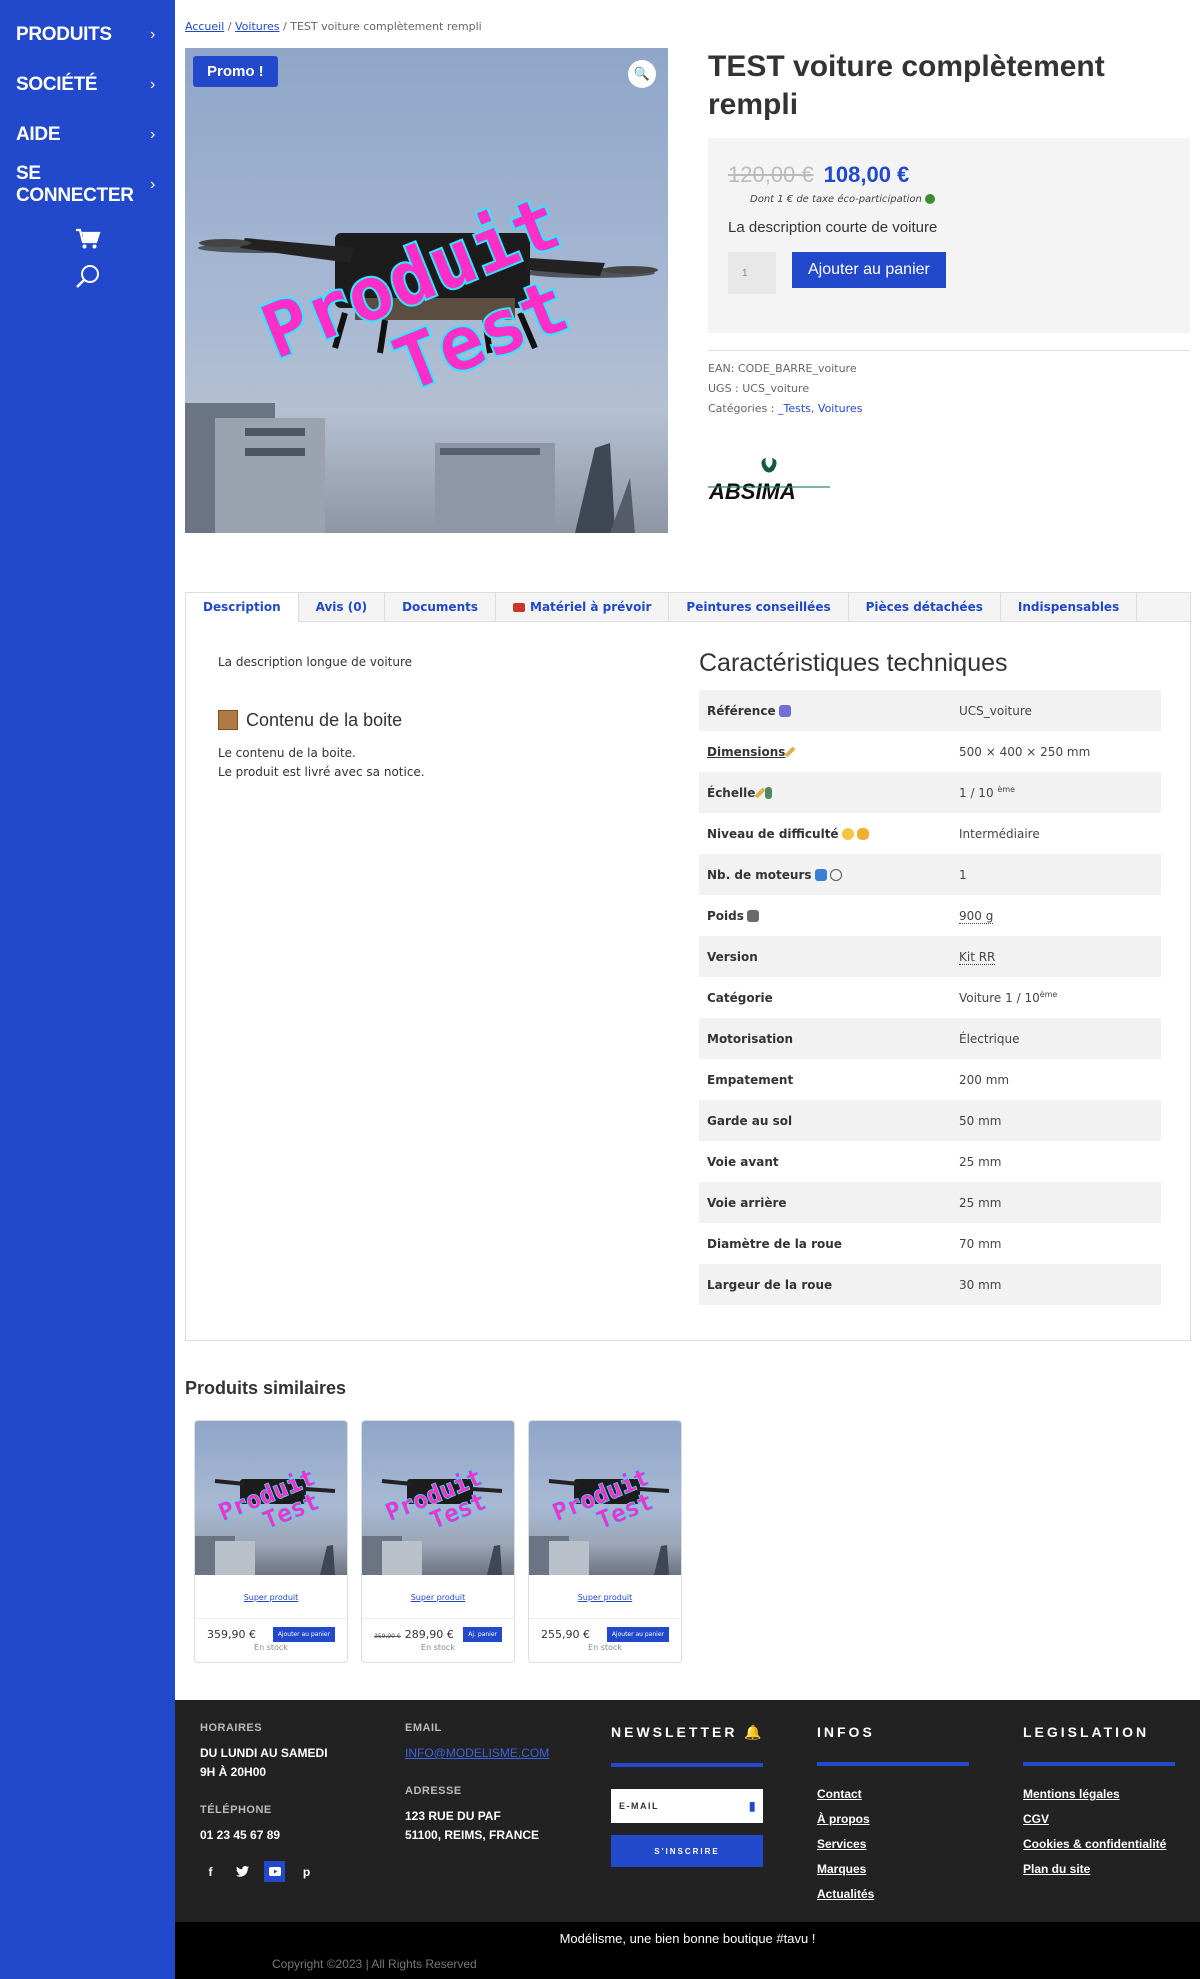 This screenshot has width=1200, height=1979. I want to click on nav-label: AIDE, so click(38, 134).